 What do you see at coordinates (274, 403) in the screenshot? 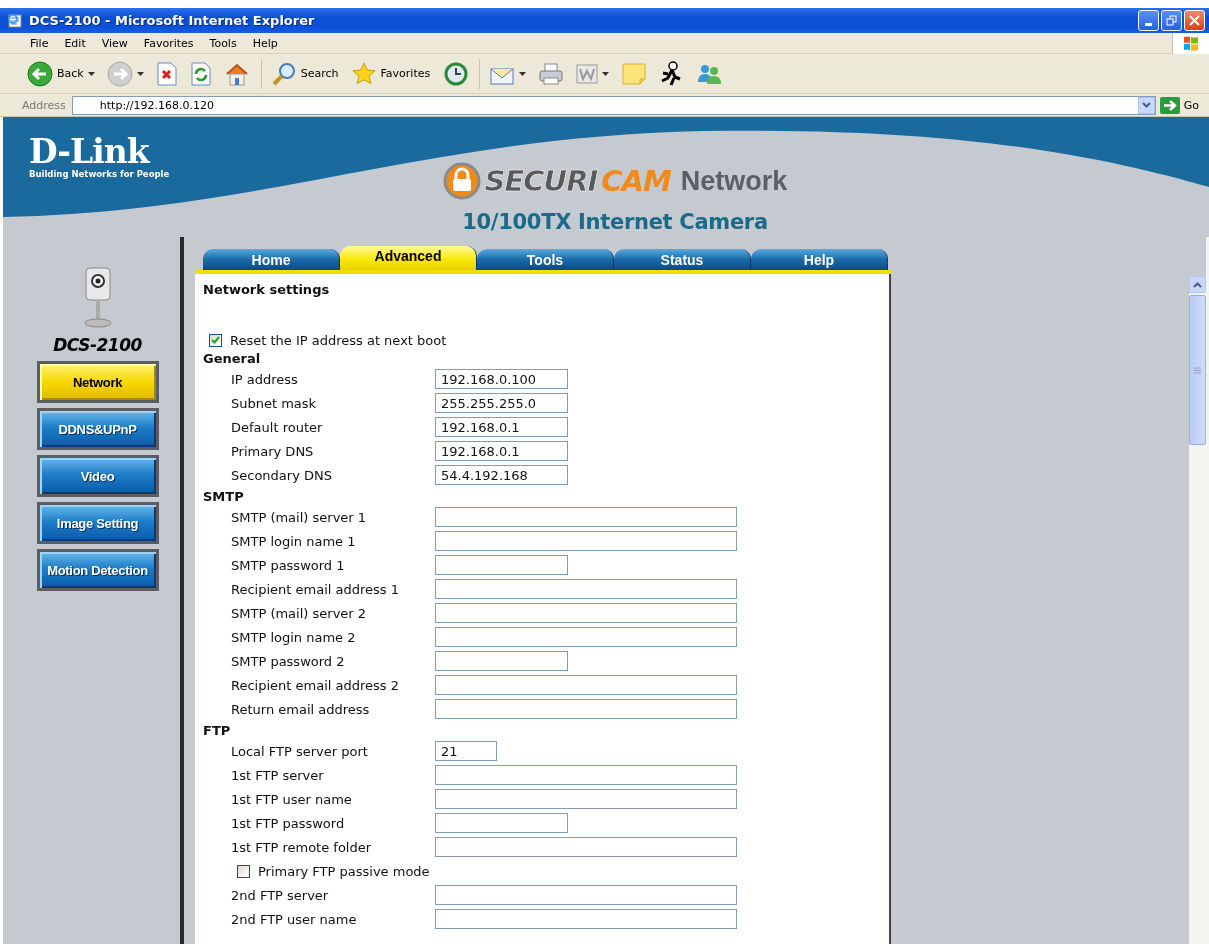
I see `field-label: Subnet mask` at bounding box center [274, 403].